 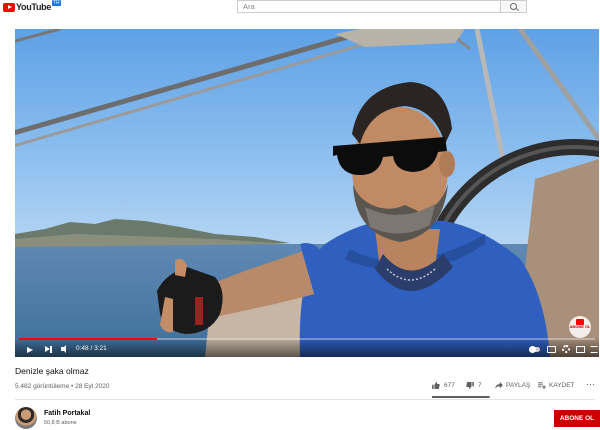 What do you see at coordinates (60, 423) in the screenshot?
I see `subscriber-count: 50,8 B abone` at bounding box center [60, 423].